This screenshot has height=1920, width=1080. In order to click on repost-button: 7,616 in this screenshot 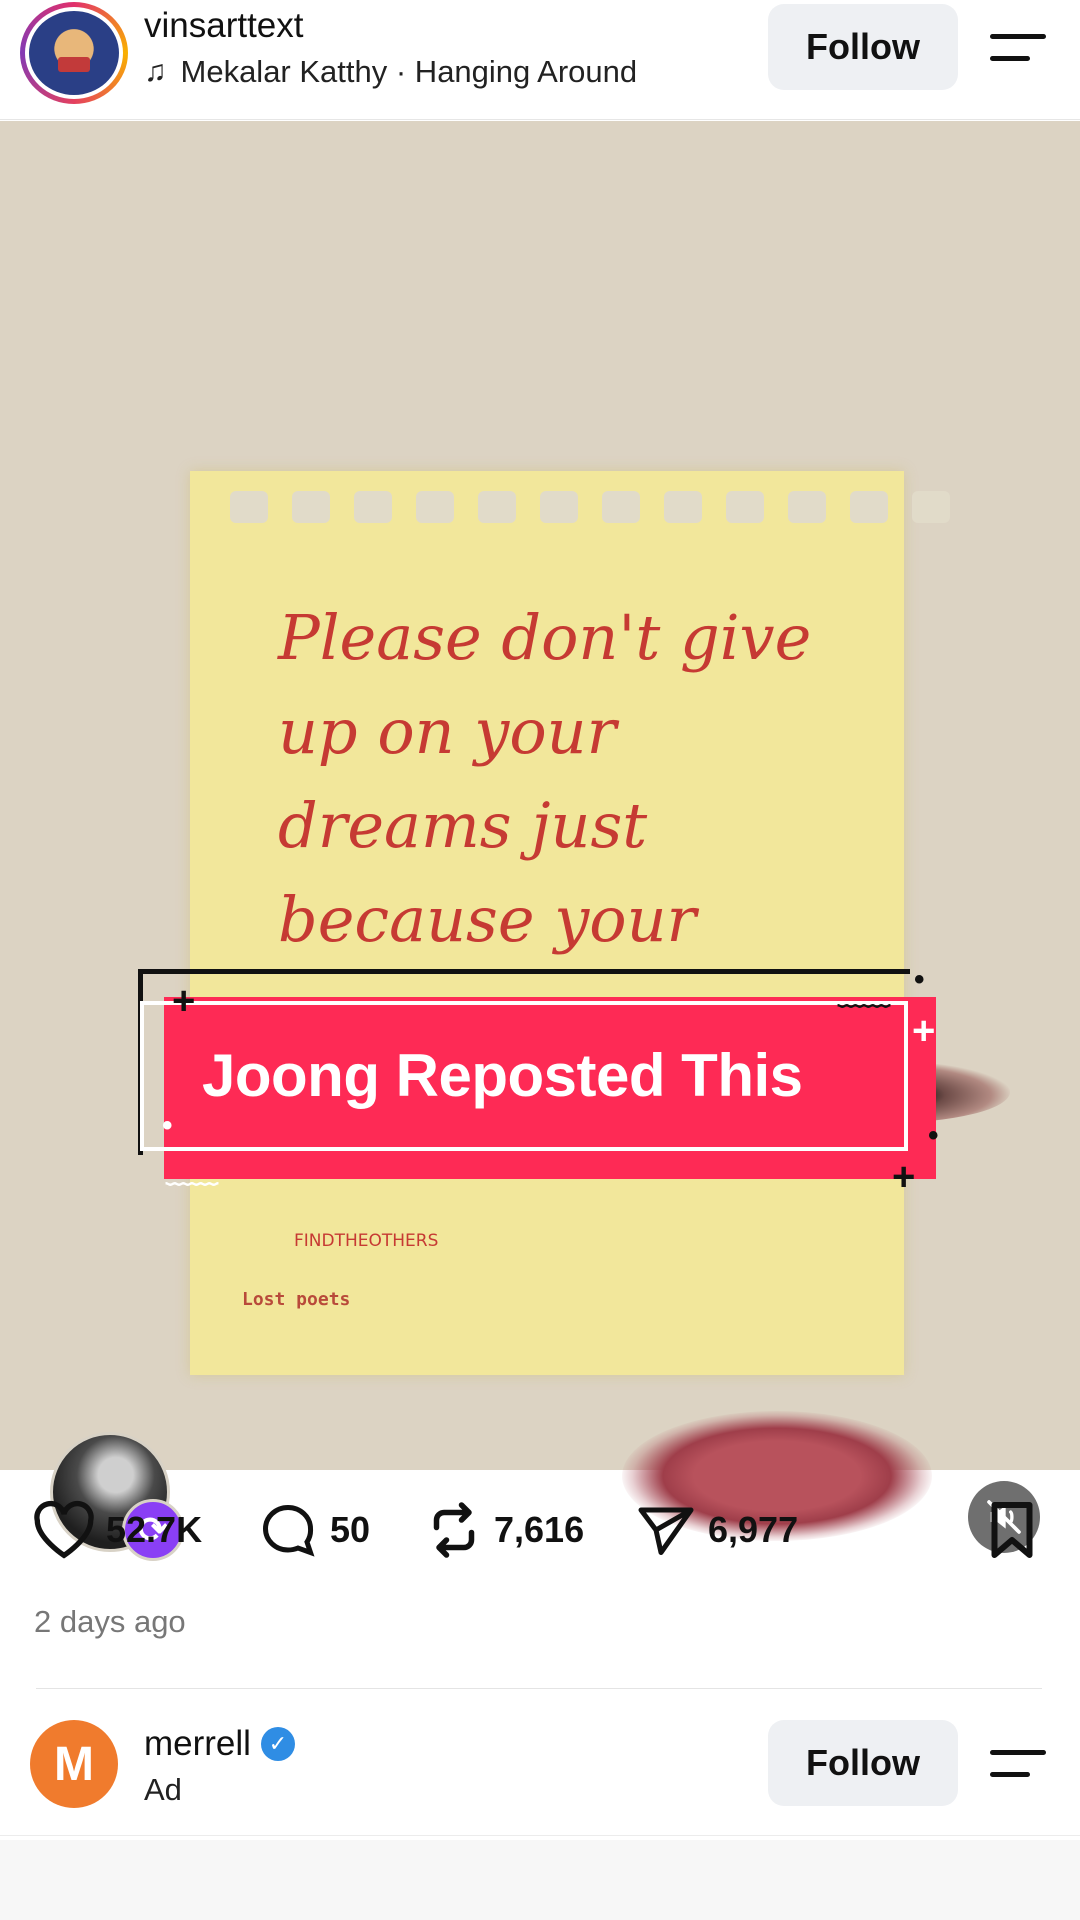, I will do `click(504, 1530)`.